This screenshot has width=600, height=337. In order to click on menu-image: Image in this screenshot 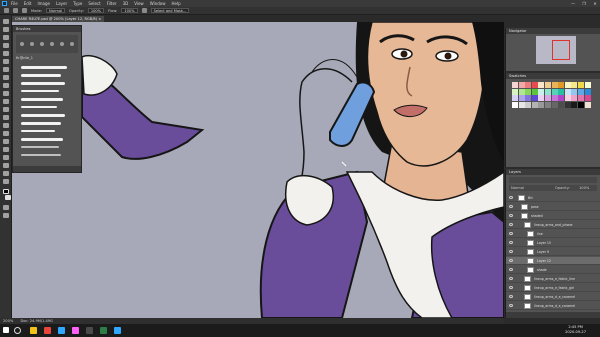, I will do `click(43, 3)`.